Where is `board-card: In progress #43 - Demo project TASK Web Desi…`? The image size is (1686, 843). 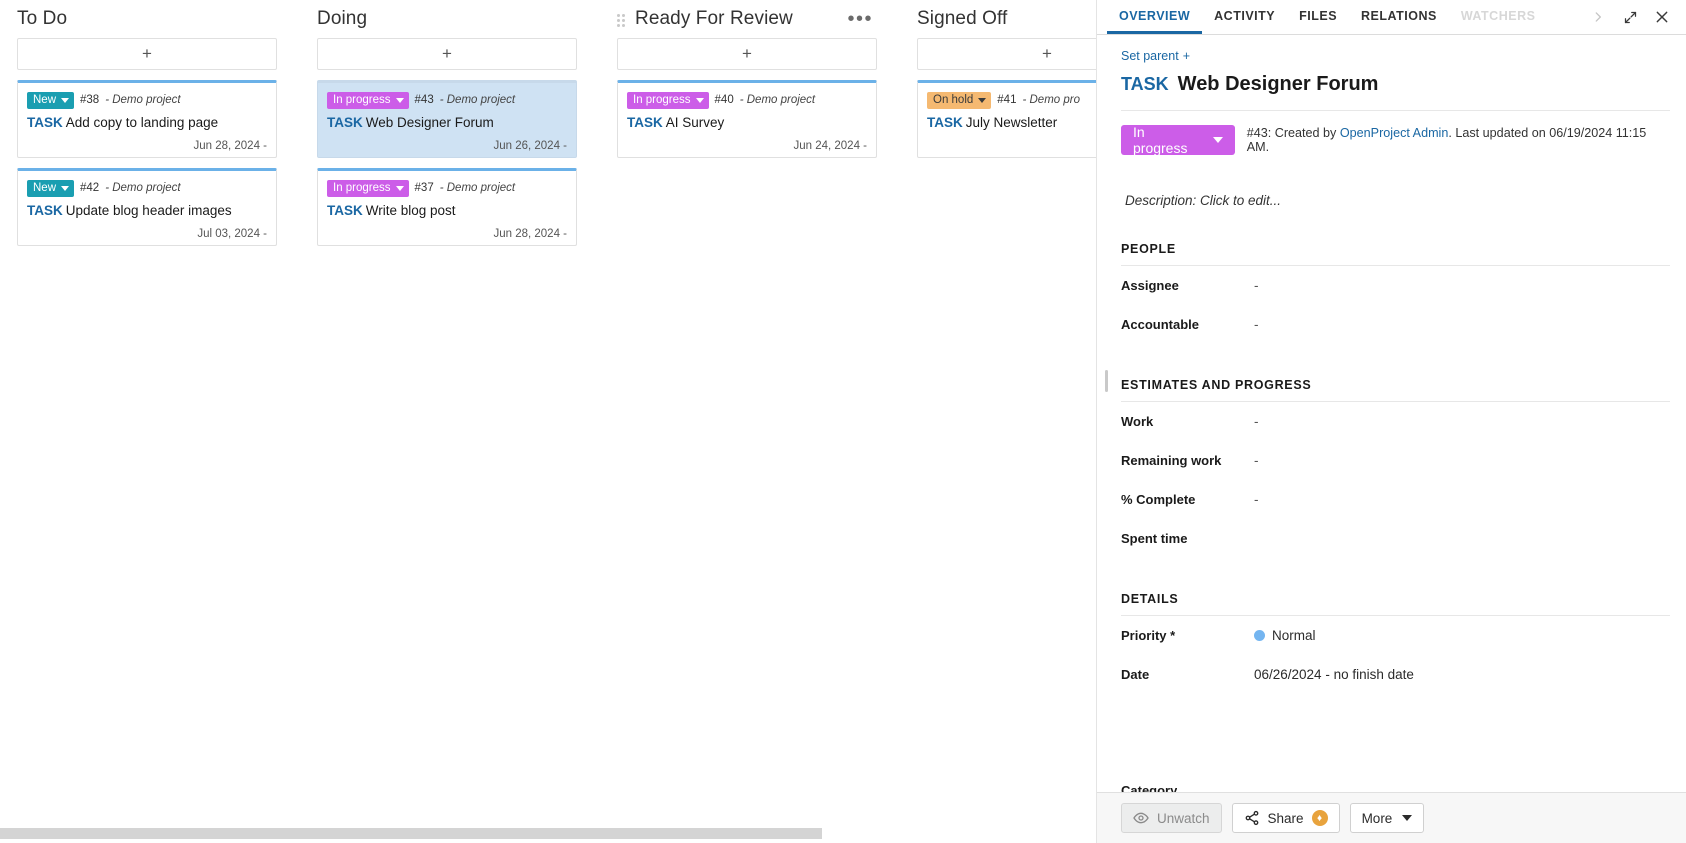
board-card: In progress #43 - Demo project TASK Web Desi… is located at coordinates (447, 119).